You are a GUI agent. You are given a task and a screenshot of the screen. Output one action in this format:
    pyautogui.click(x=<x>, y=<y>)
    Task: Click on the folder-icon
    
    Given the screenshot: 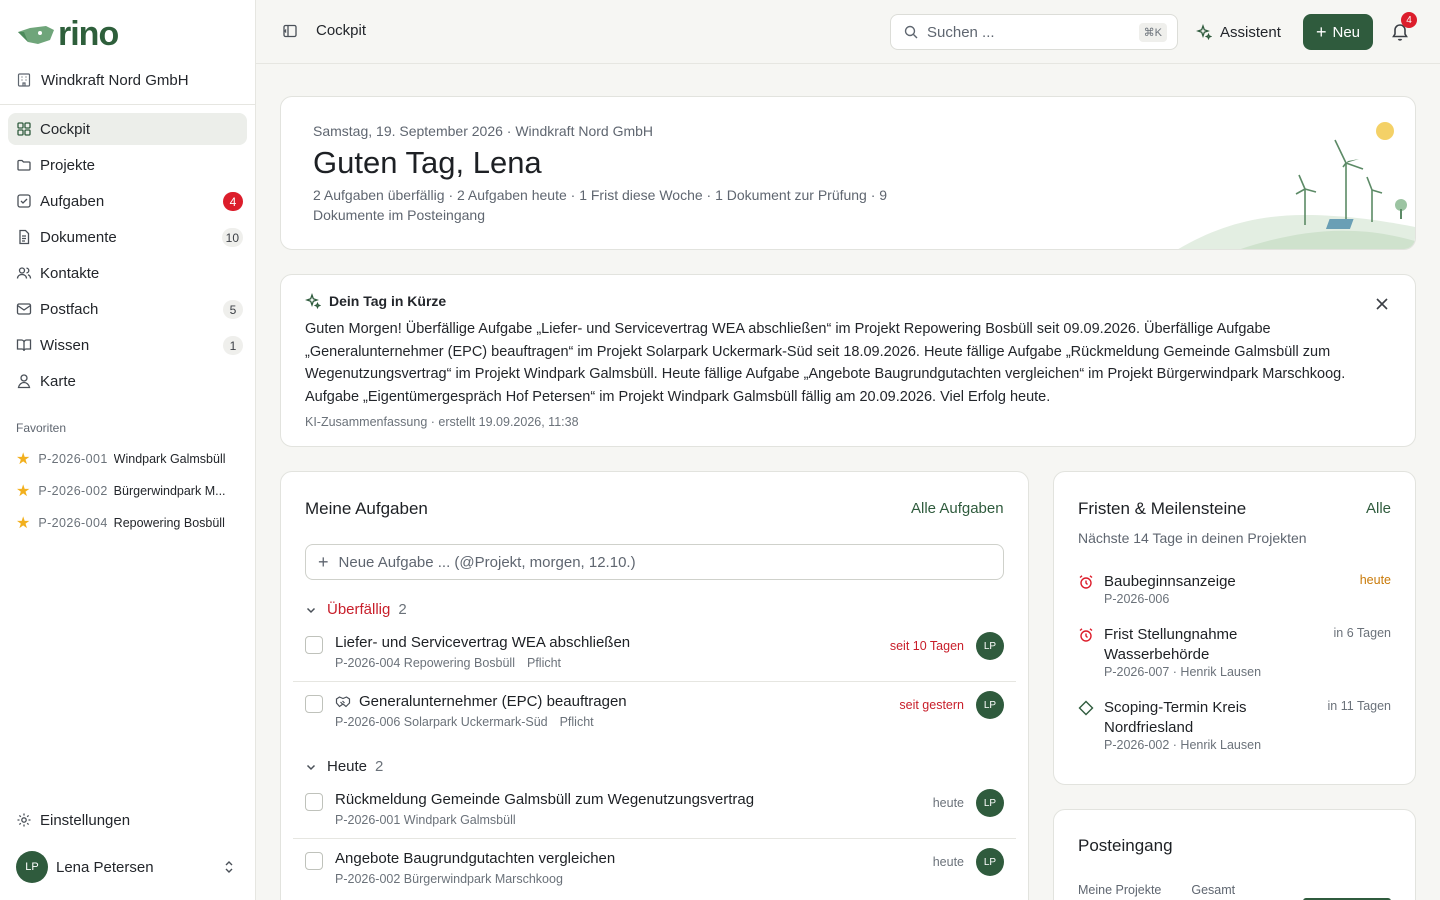 What is the action you would take?
    pyautogui.click(x=24, y=165)
    